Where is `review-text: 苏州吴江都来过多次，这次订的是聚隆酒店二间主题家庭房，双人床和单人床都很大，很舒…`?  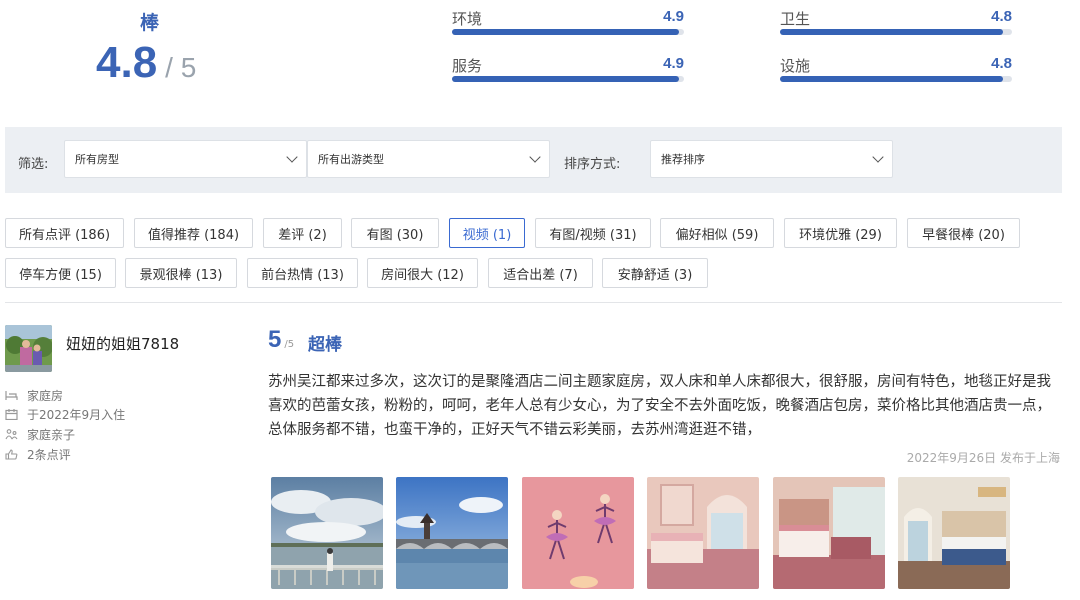 review-text: 苏州吴江都来过多次，这次订的是聚隆酒店二间主题家庭房，双人床和单人床都很大，很舒… is located at coordinates (659, 406).